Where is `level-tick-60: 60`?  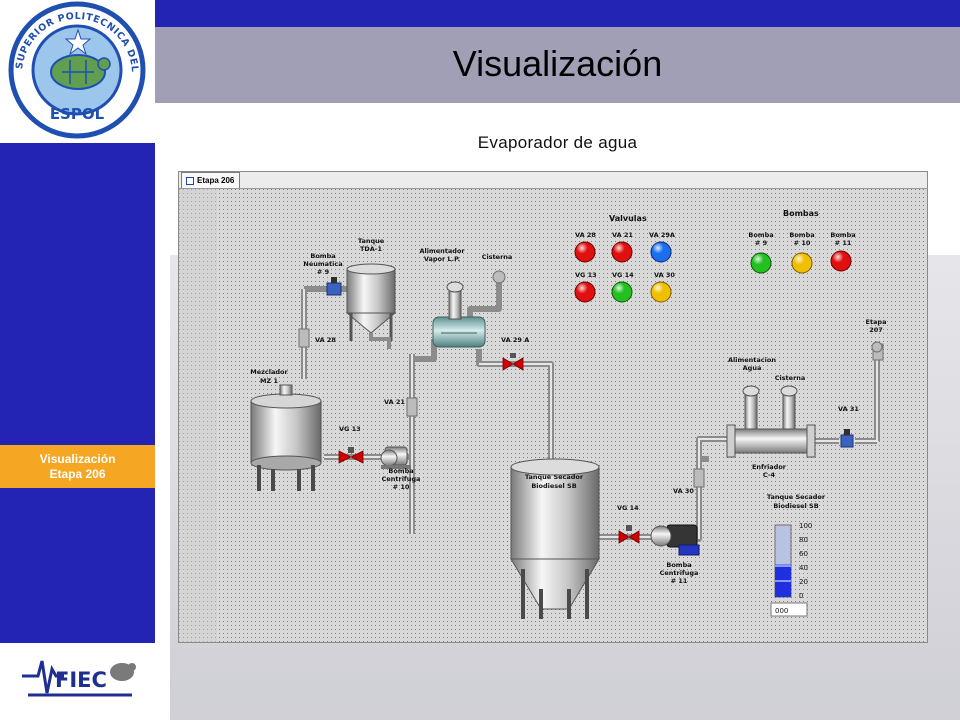 level-tick-60: 60 is located at coordinates (803, 554).